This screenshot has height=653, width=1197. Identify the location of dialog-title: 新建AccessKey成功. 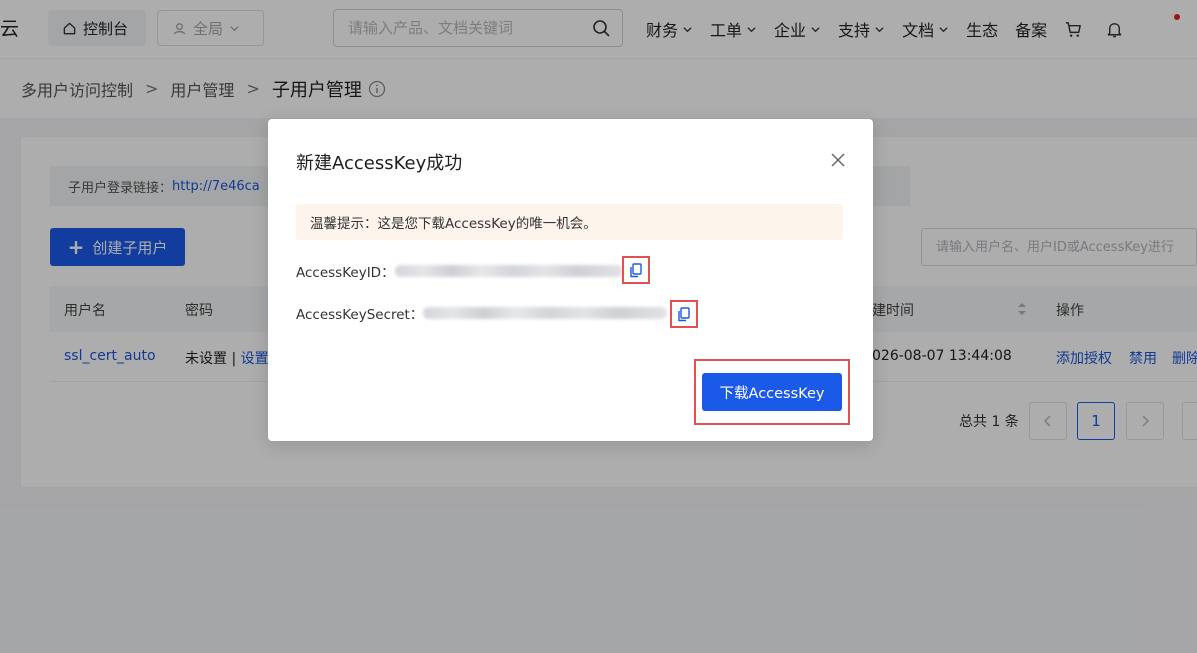
(379, 163).